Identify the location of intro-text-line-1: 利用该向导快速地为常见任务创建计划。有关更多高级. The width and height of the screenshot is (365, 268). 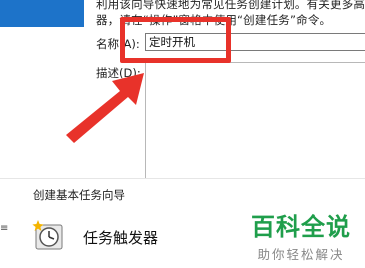
(230, 5).